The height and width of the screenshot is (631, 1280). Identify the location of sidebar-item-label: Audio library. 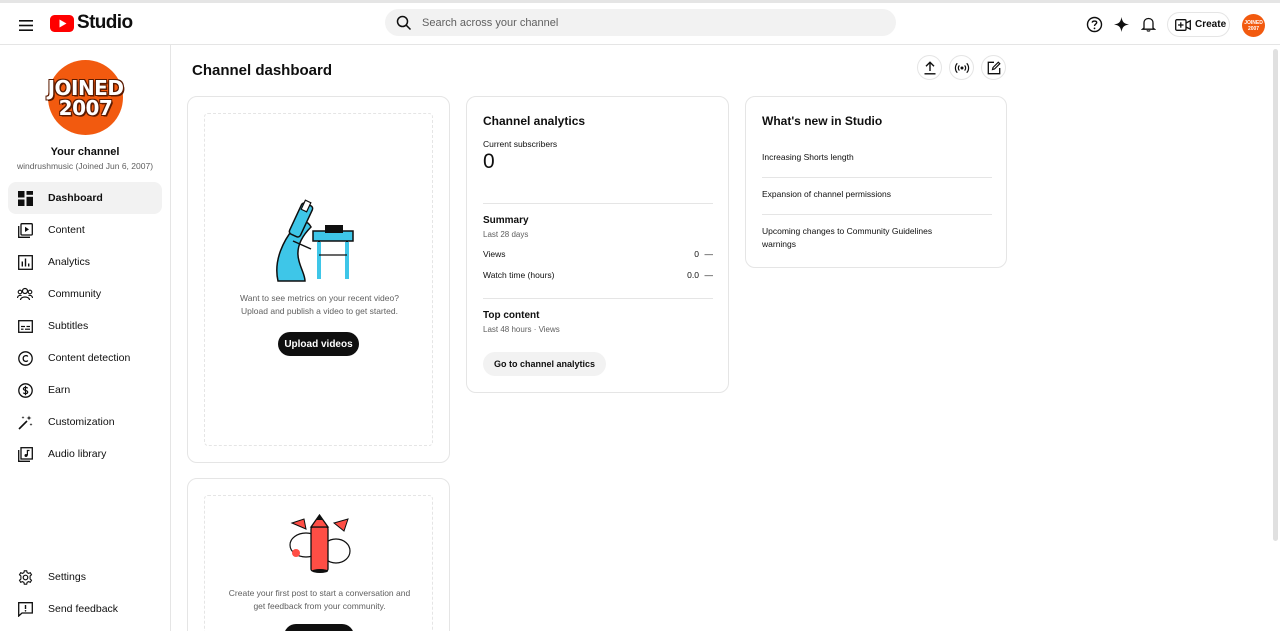
(77, 454).